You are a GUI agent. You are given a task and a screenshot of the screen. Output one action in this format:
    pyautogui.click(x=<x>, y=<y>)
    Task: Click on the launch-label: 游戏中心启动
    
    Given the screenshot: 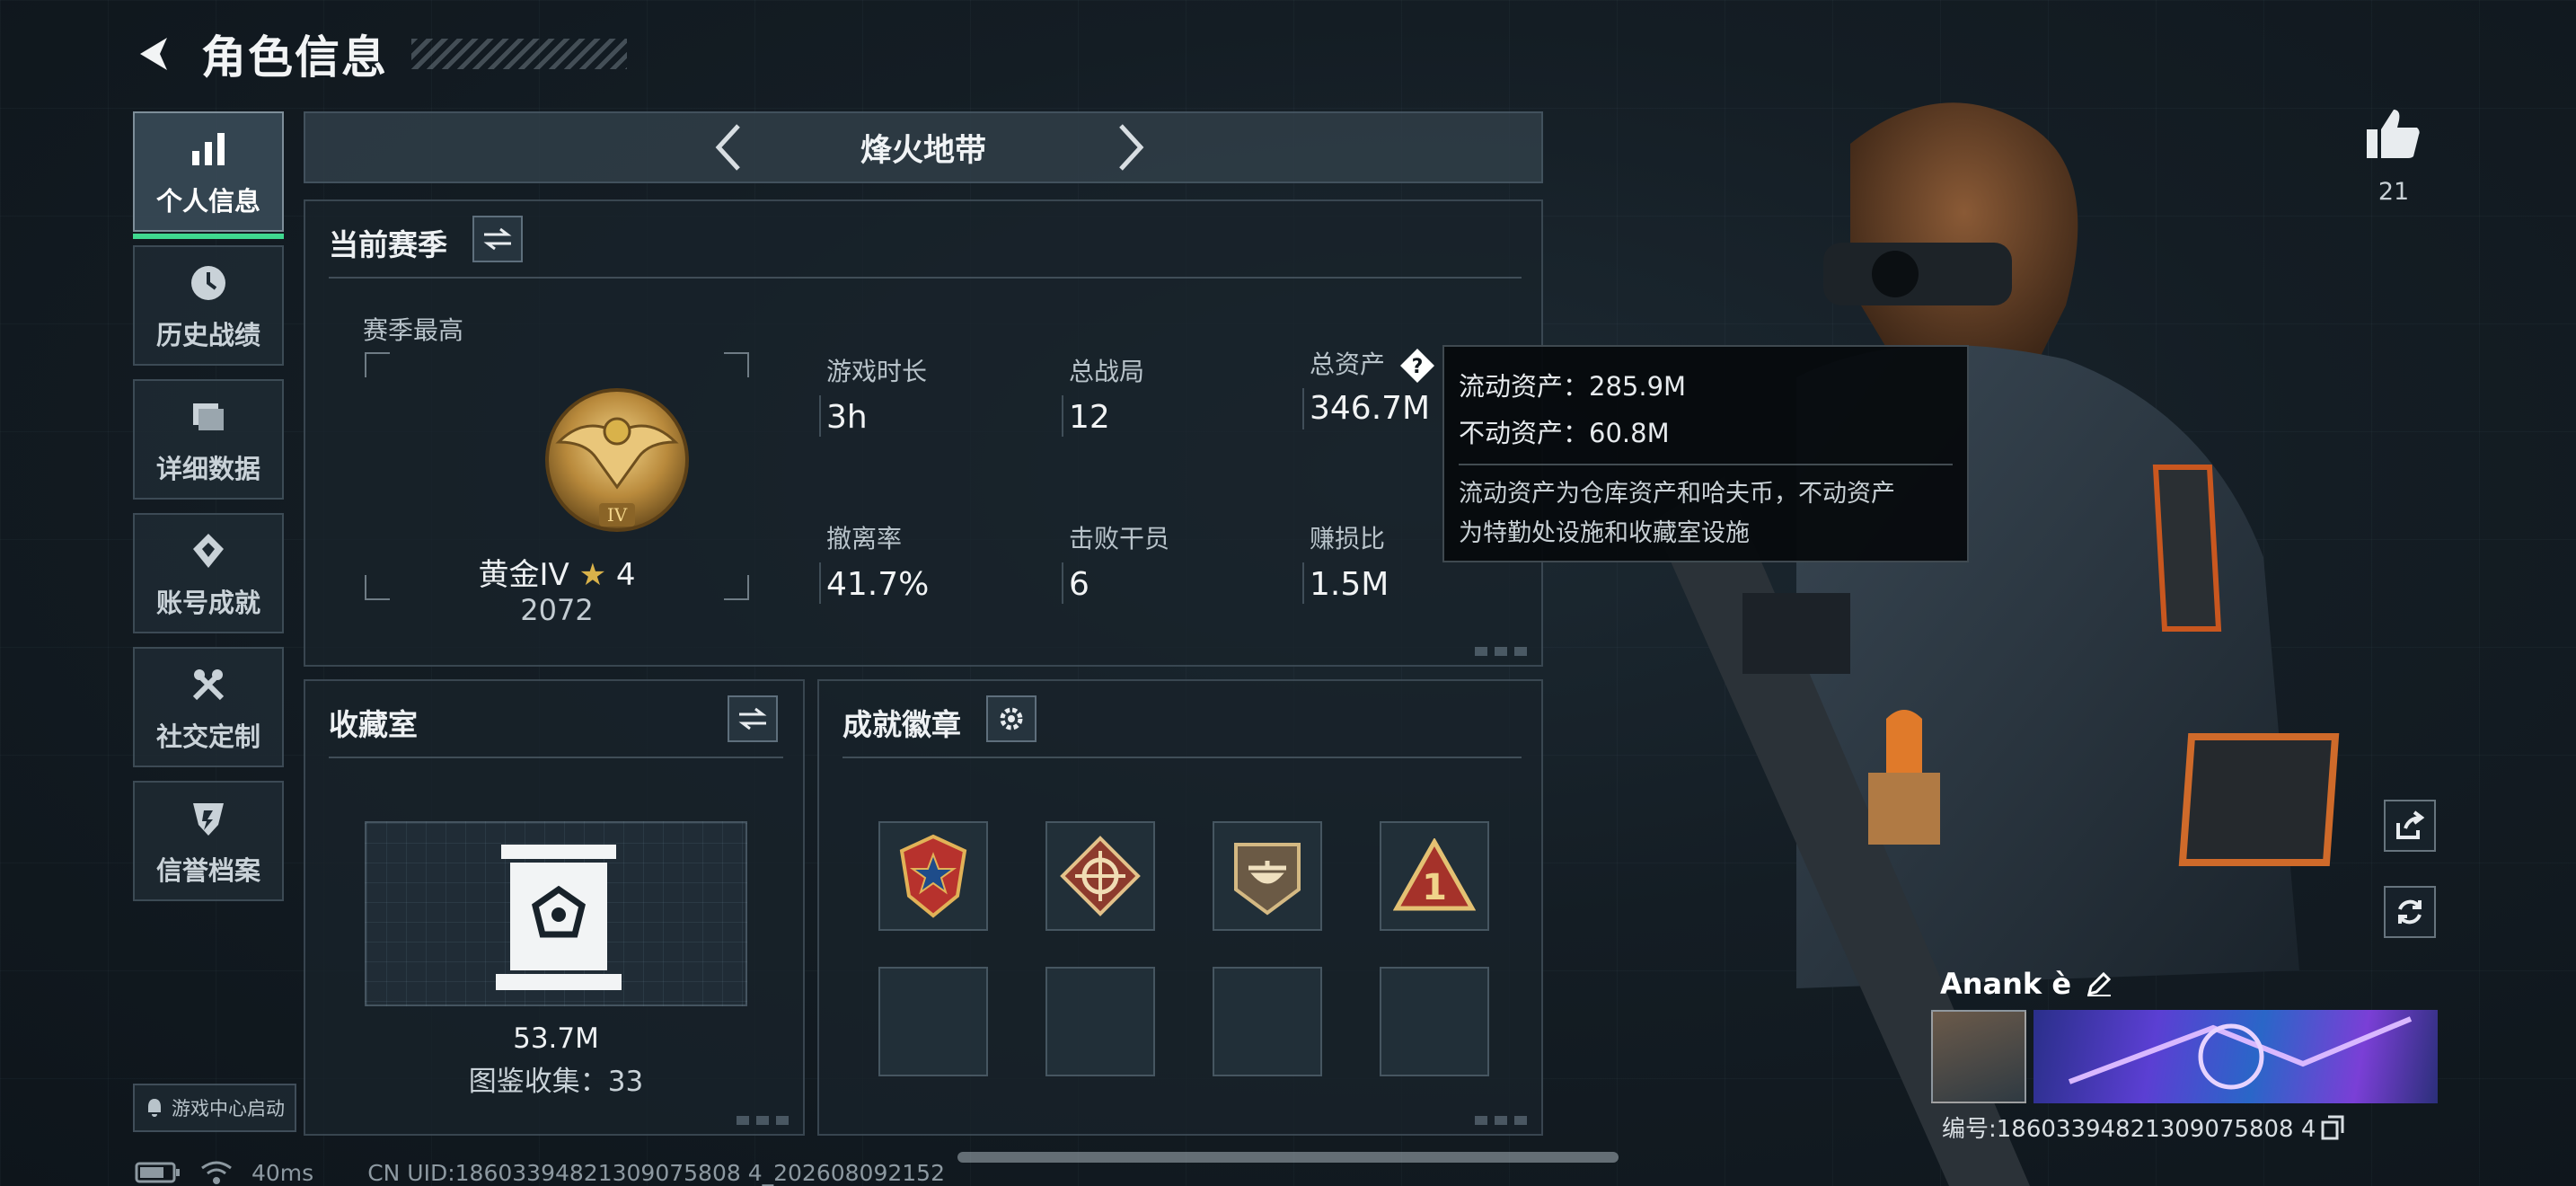 What is the action you would take?
    pyautogui.click(x=228, y=1109)
    